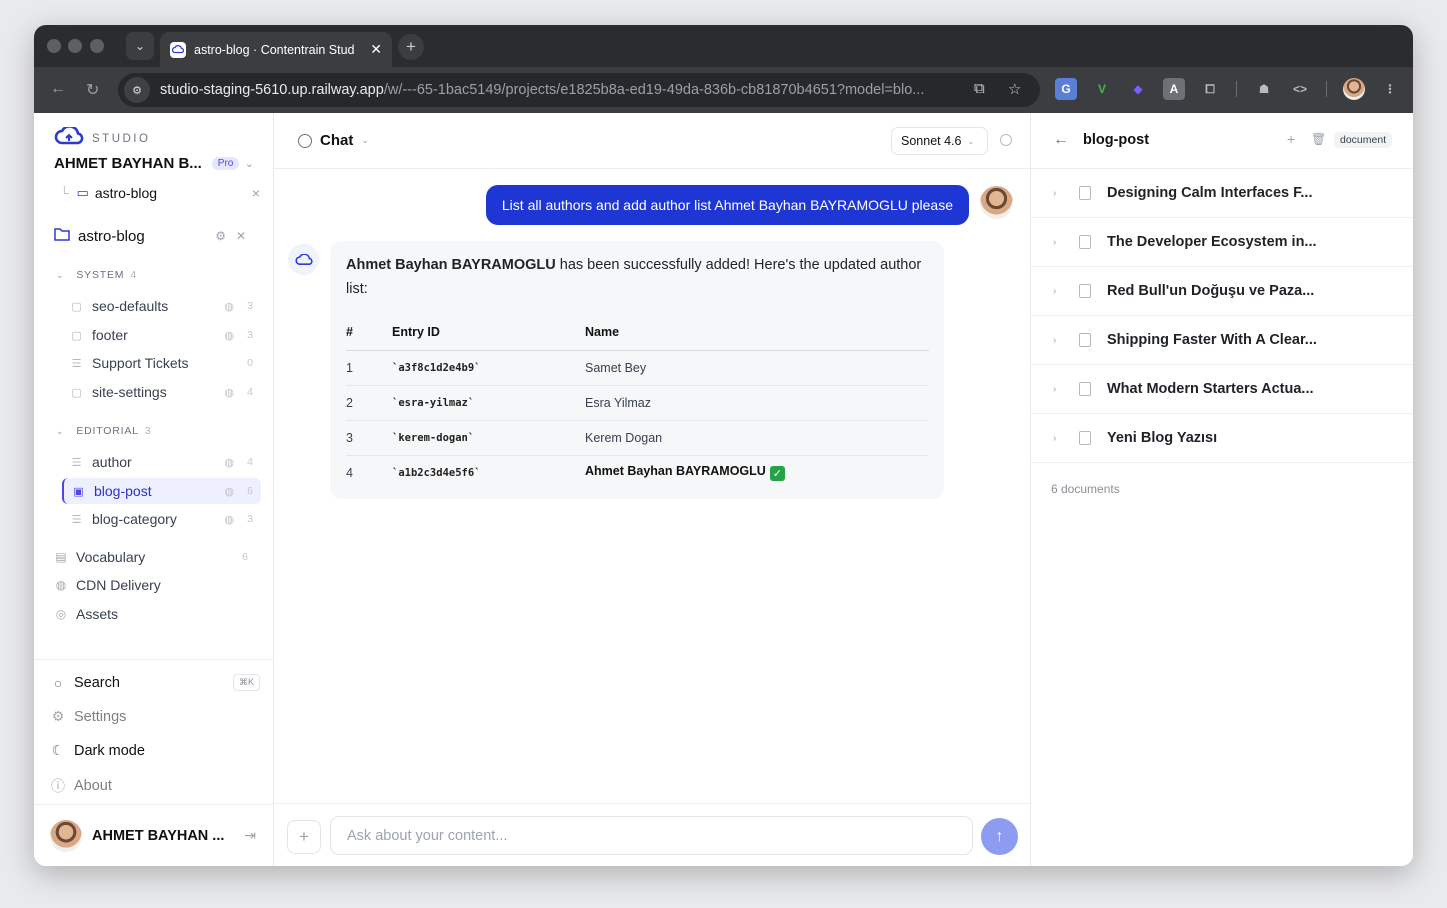  What do you see at coordinates (111, 557) in the screenshot?
I see `sidebar-item-label: Vocabulary` at bounding box center [111, 557].